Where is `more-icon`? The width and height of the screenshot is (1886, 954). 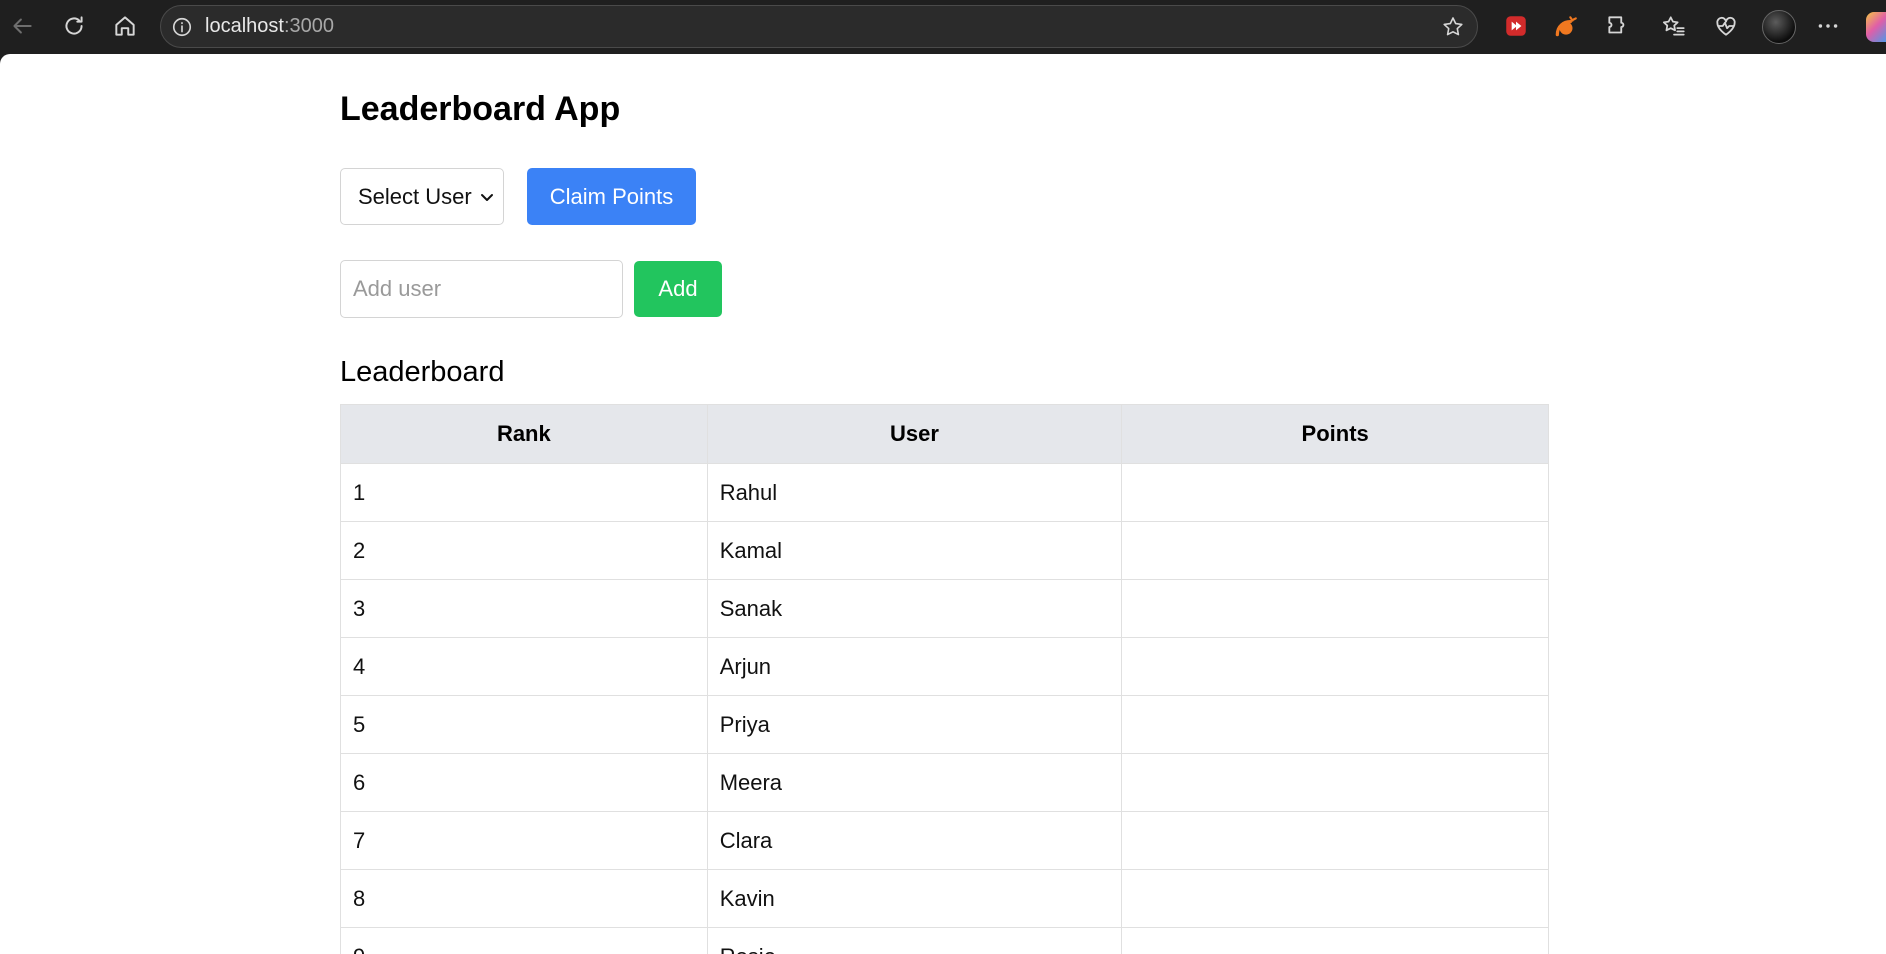
more-icon is located at coordinates (1828, 26).